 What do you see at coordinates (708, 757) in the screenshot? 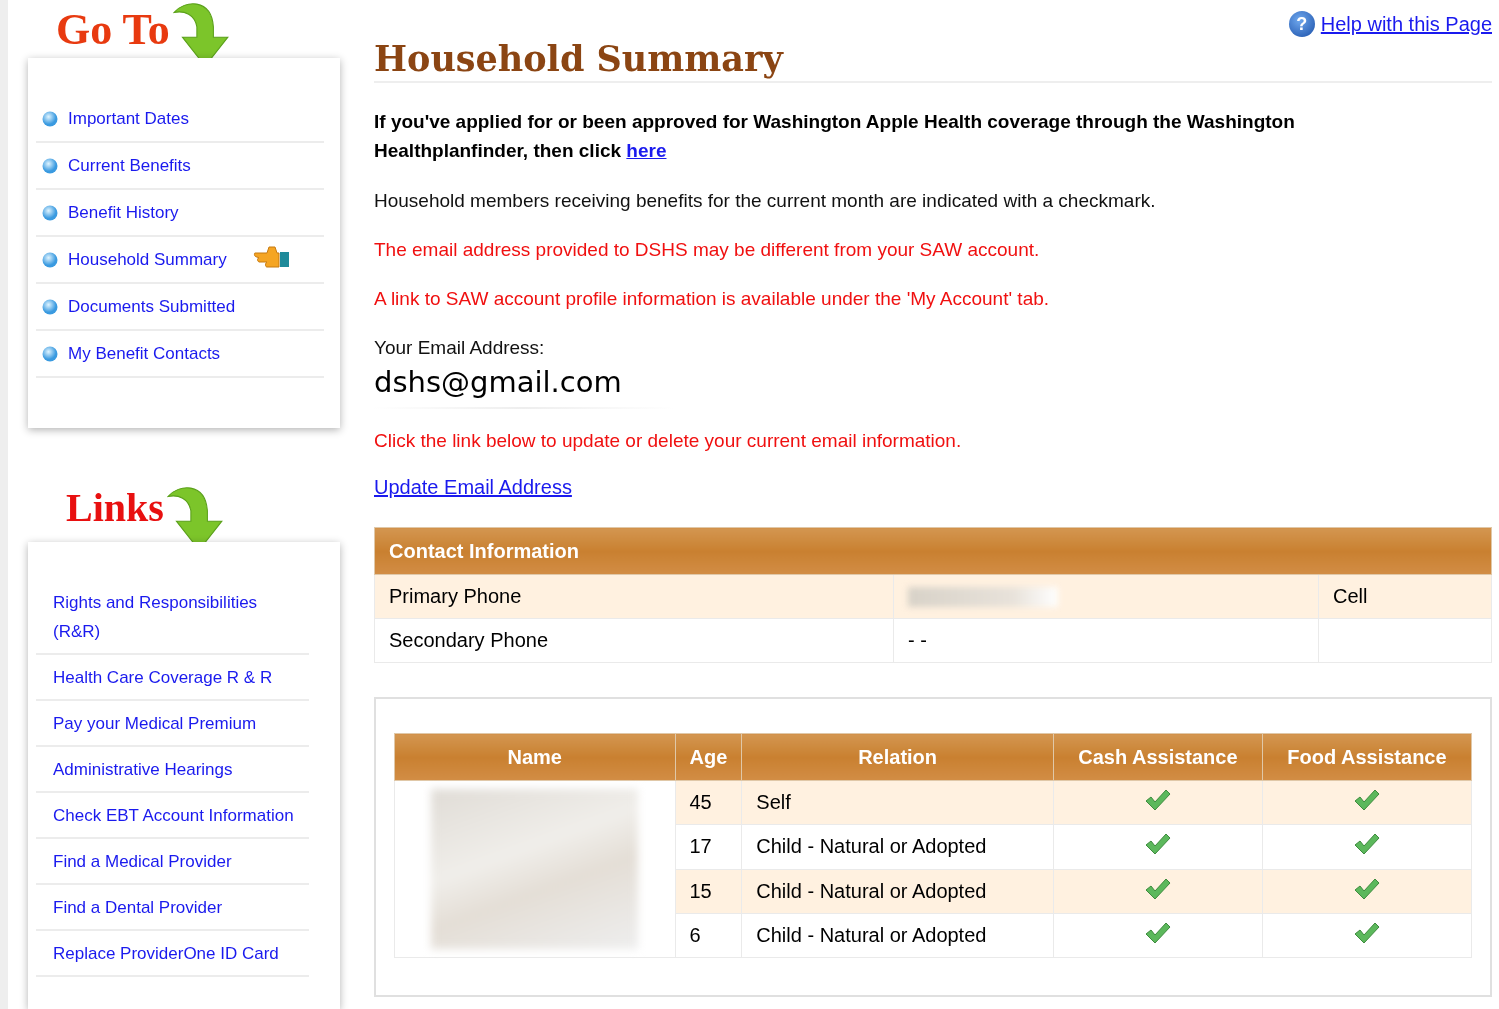
I see `column-header: Age` at bounding box center [708, 757].